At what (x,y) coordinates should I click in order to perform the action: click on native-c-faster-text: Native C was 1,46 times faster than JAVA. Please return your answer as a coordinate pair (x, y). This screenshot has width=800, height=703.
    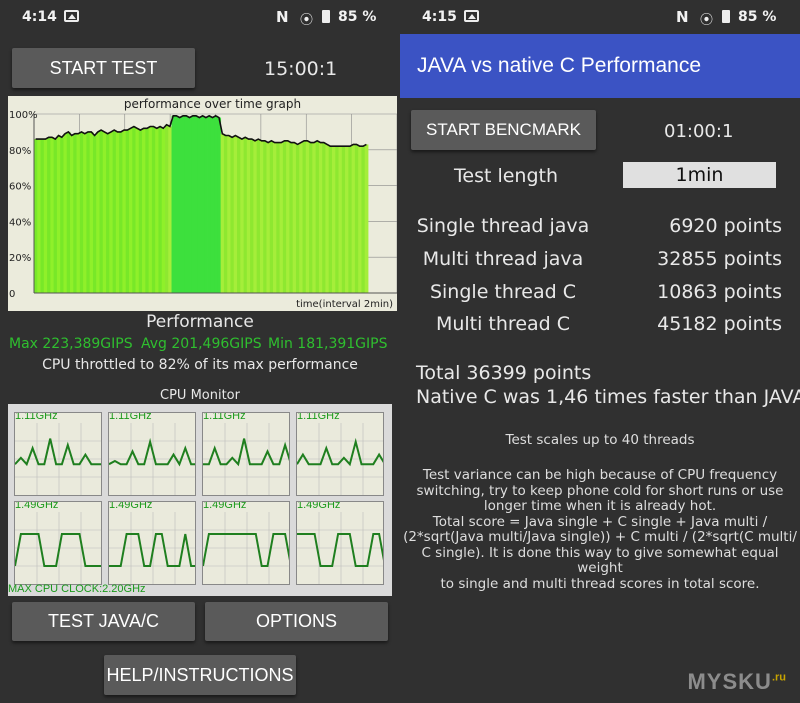
    Looking at the image, I should click on (608, 397).